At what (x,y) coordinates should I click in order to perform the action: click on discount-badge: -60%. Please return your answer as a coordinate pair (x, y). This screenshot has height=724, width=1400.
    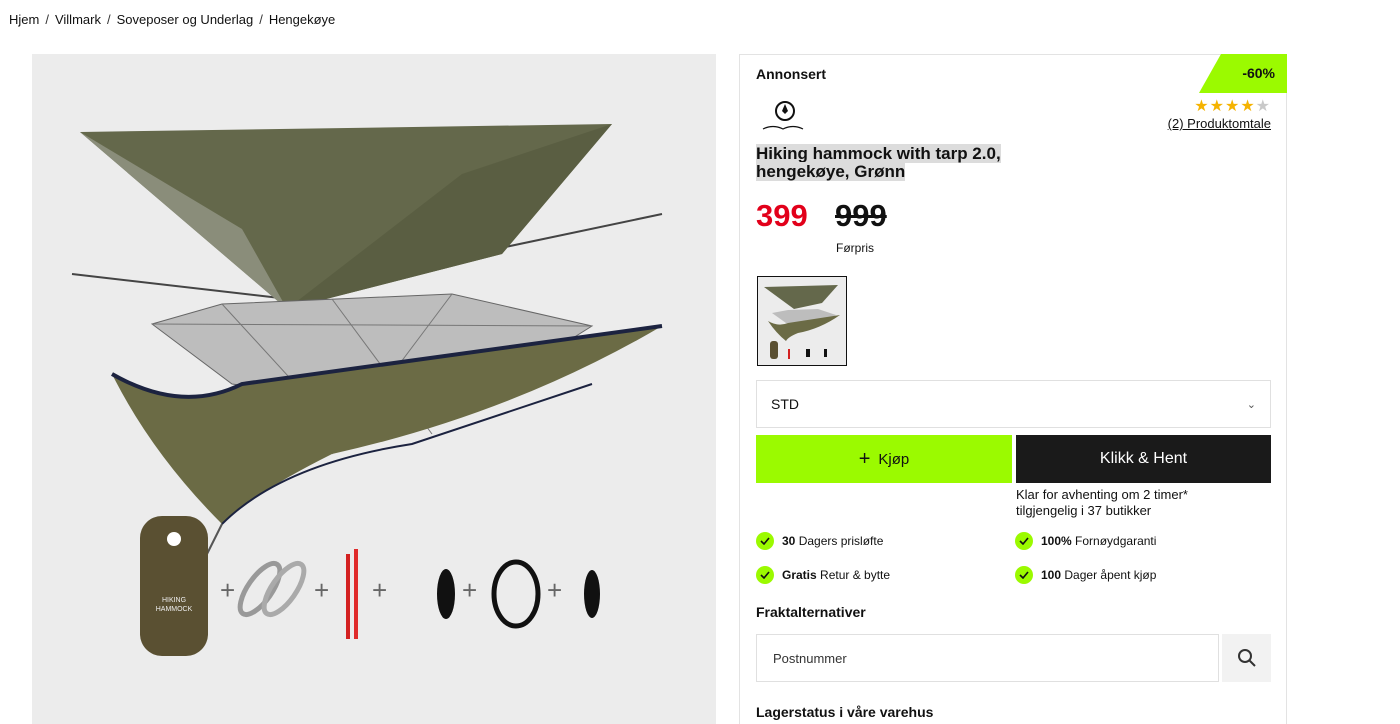
    Looking at the image, I should click on (1243, 73).